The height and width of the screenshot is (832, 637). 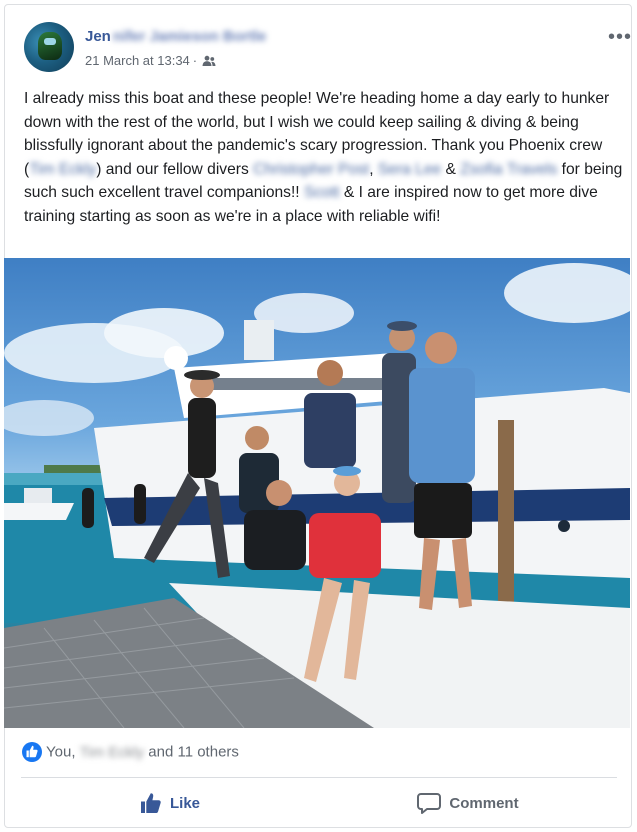 I want to click on actions-divider, so click(x=319, y=777).